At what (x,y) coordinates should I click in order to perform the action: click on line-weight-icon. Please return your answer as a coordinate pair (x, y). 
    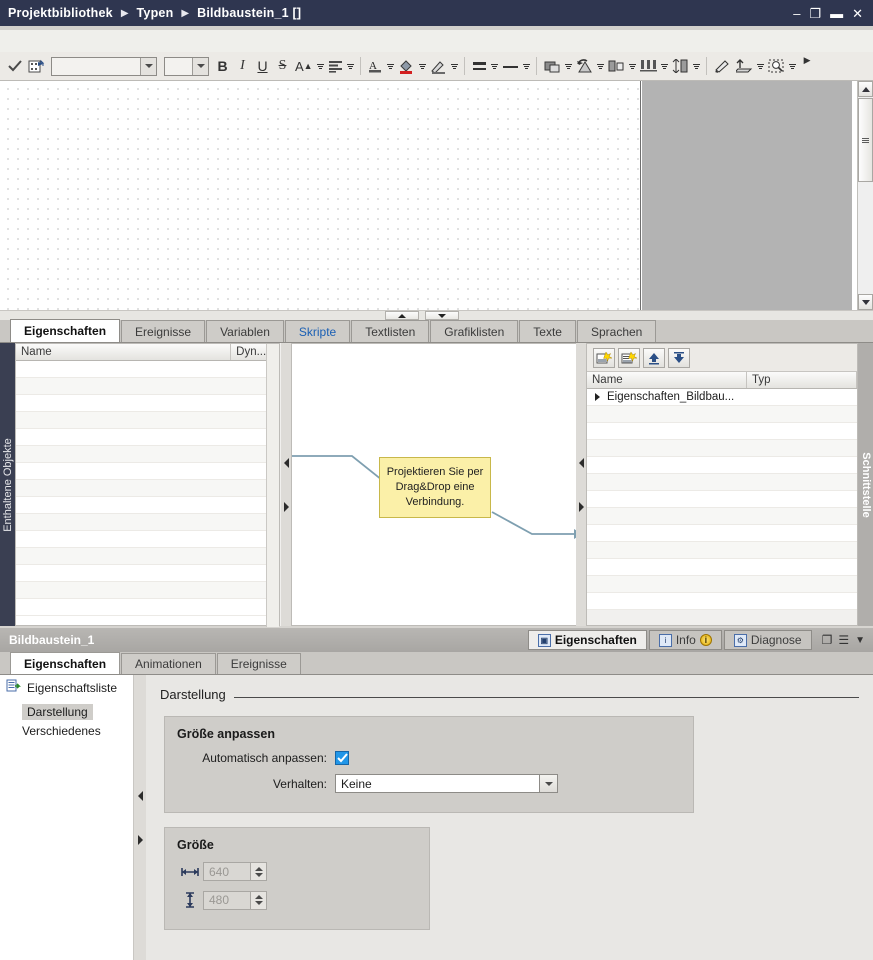
    Looking at the image, I should click on (479, 66).